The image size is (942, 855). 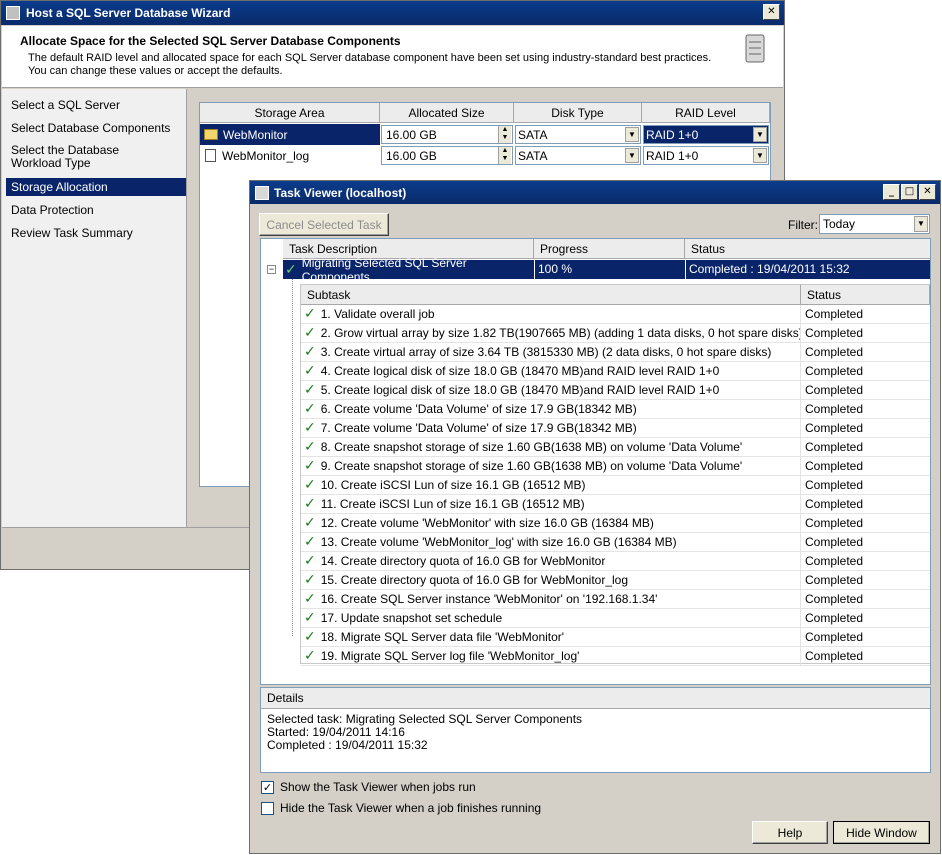 What do you see at coordinates (392, 13) in the screenshot?
I see `wizard-titlebar: Host a SQL Server Database Wizard ✕` at bounding box center [392, 13].